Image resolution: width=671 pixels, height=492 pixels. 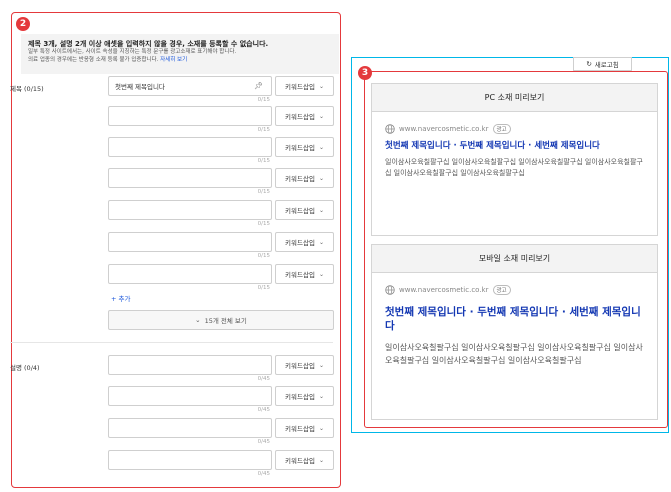 What do you see at coordinates (258, 86) in the screenshot?
I see `pin-icon: 📌︎` at bounding box center [258, 86].